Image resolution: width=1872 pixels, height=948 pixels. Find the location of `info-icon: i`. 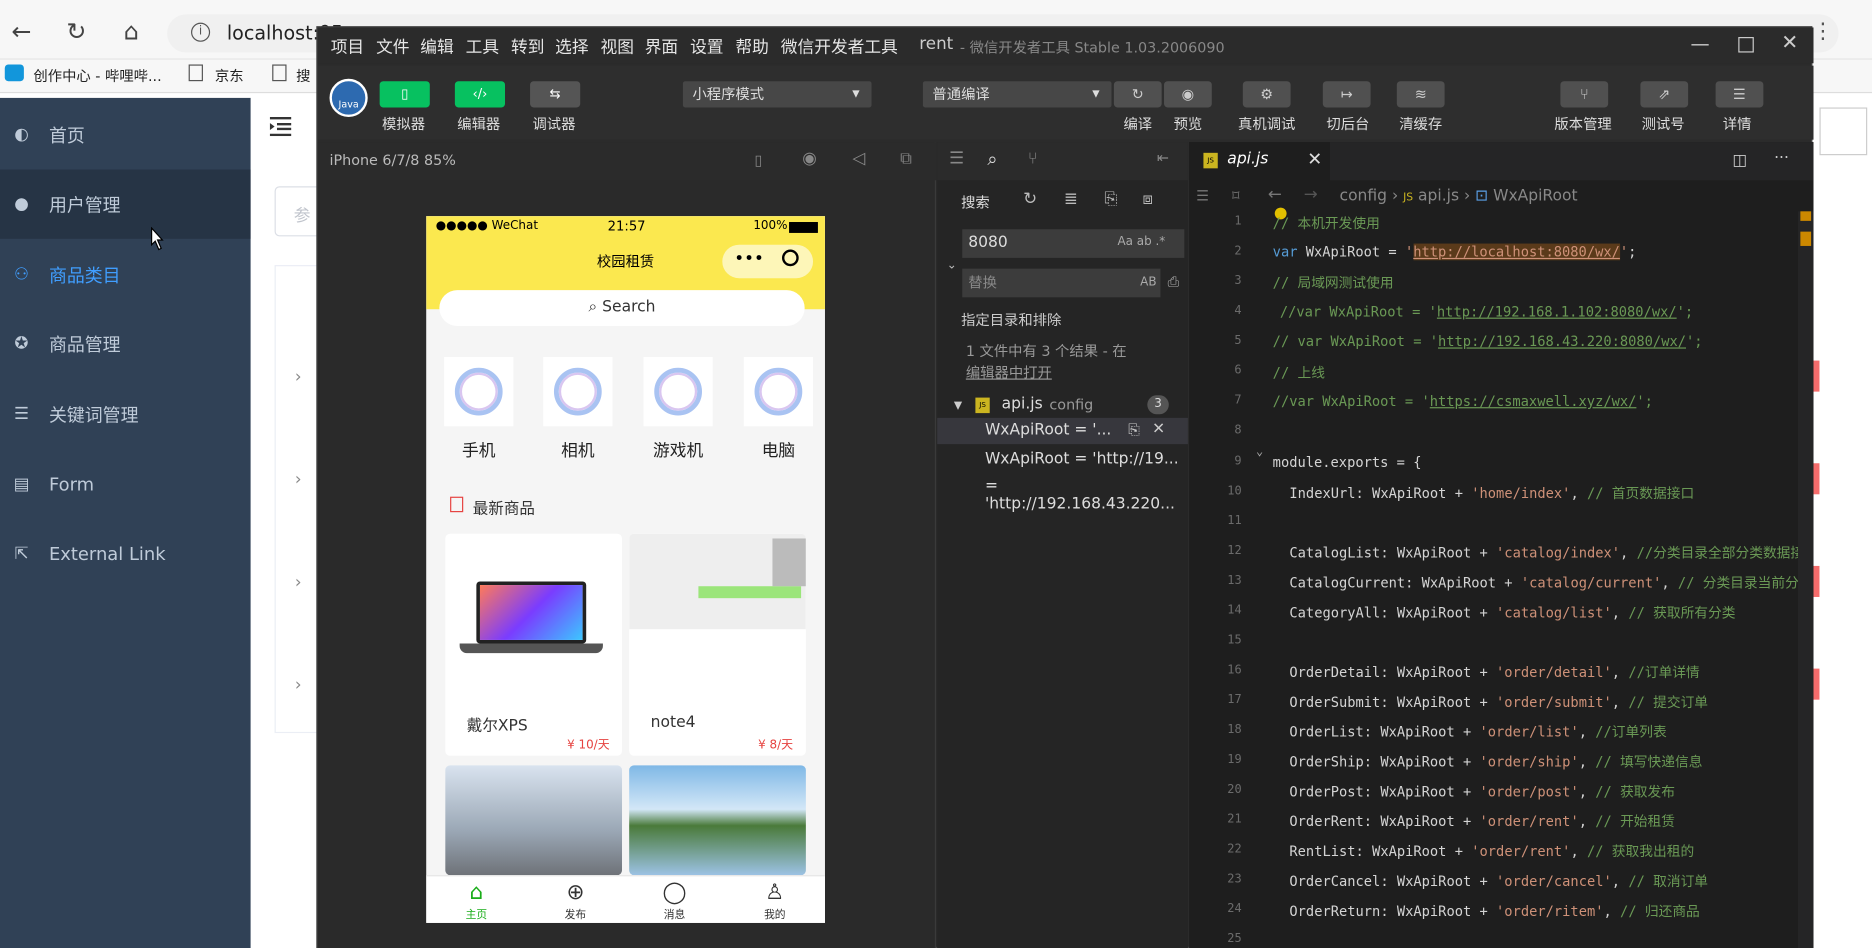

info-icon: i is located at coordinates (201, 32).